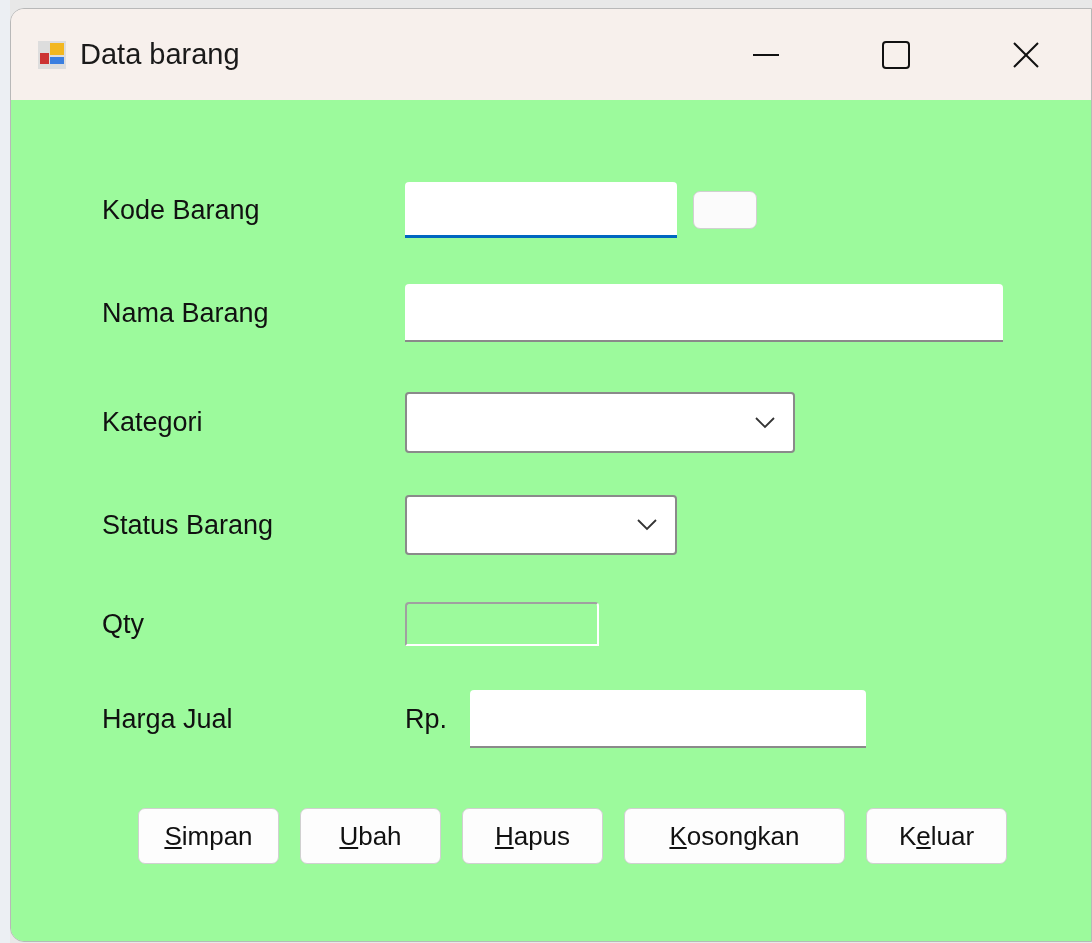 This screenshot has height=943, width=1092. What do you see at coordinates (427, 719) in the screenshot?
I see `currency-prefix: Rp.` at bounding box center [427, 719].